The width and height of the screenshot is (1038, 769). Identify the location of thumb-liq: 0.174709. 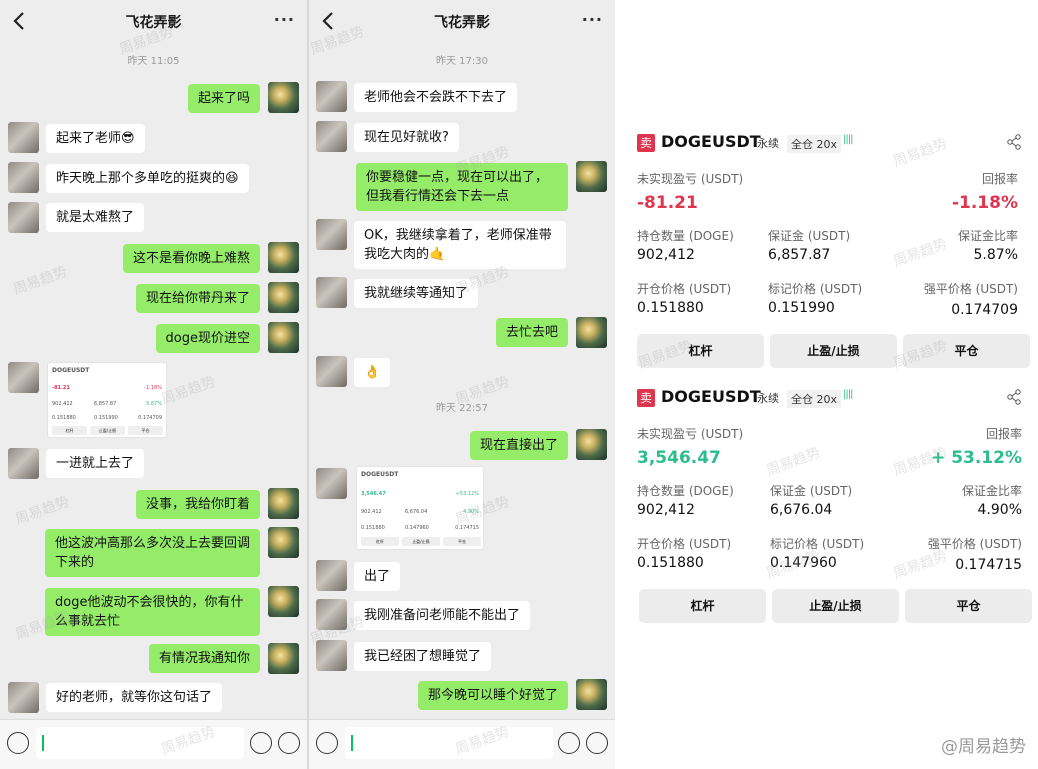
(150, 418).